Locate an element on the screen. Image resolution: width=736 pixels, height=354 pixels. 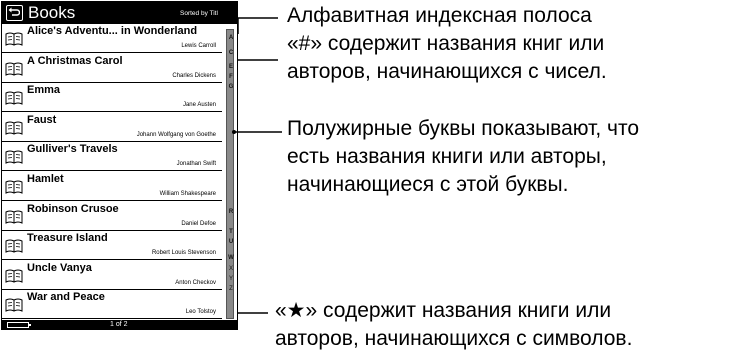
callout-bold-line3: начинающиеся с этой буквы. is located at coordinates (428, 184).